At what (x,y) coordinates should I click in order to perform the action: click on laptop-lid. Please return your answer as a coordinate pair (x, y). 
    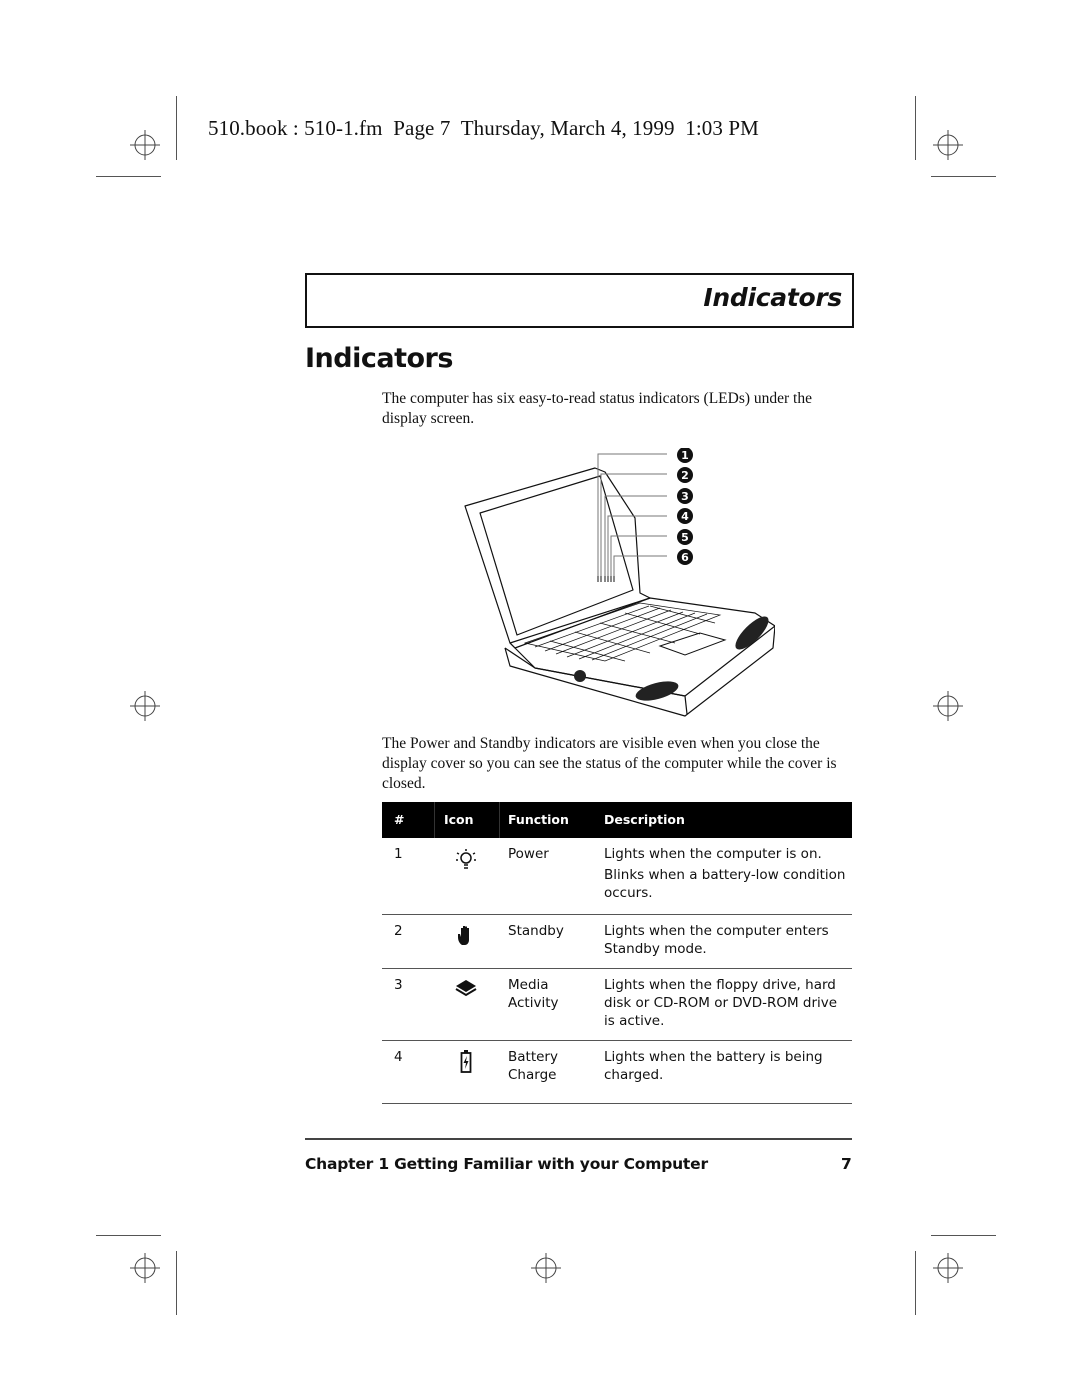
    Looking at the image, I should click on (557, 558).